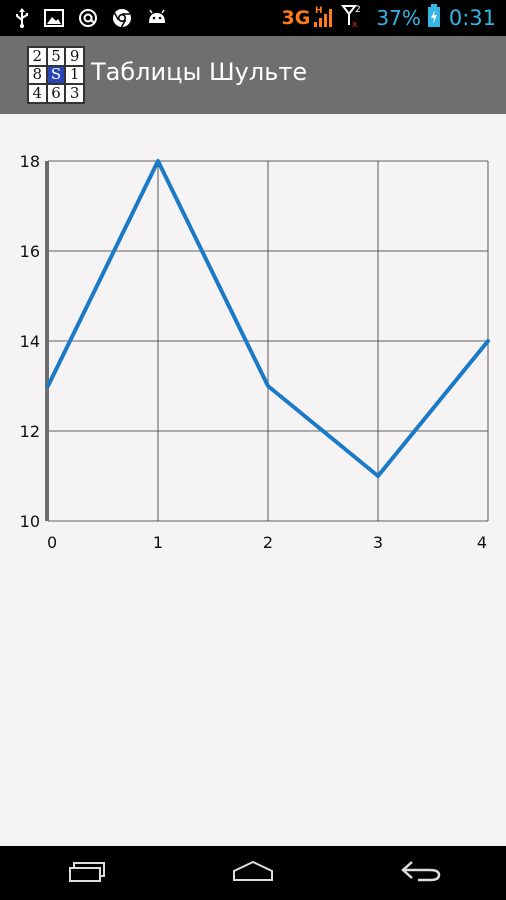 This screenshot has height=900, width=506. I want to click on system-indicators: 3G H 2 x 37% 0:31, so click(389, 18).